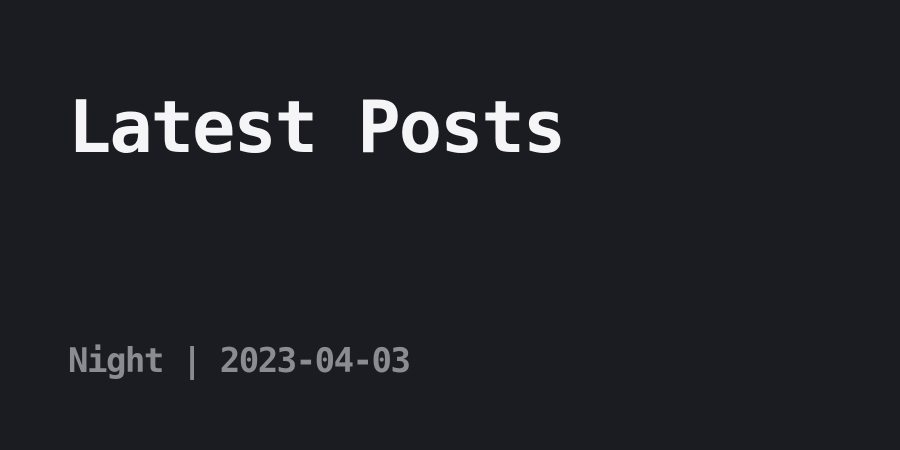 This screenshot has height=450, width=900. What do you see at coordinates (239, 361) in the screenshot?
I see `post-meta: Night | 2023-04-03` at bounding box center [239, 361].